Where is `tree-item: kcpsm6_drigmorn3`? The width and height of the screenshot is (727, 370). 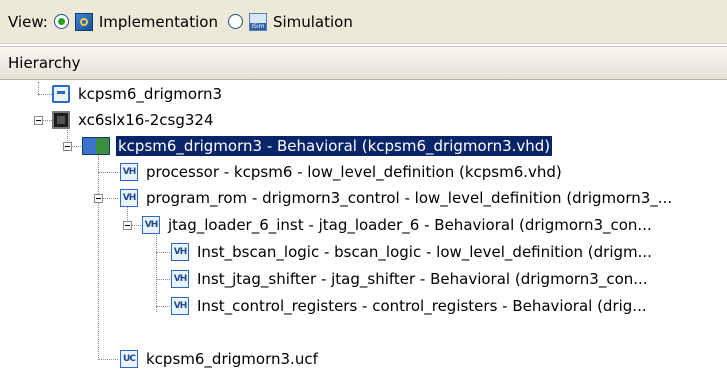
tree-item: kcpsm6_drigmorn3 is located at coordinates (138, 94).